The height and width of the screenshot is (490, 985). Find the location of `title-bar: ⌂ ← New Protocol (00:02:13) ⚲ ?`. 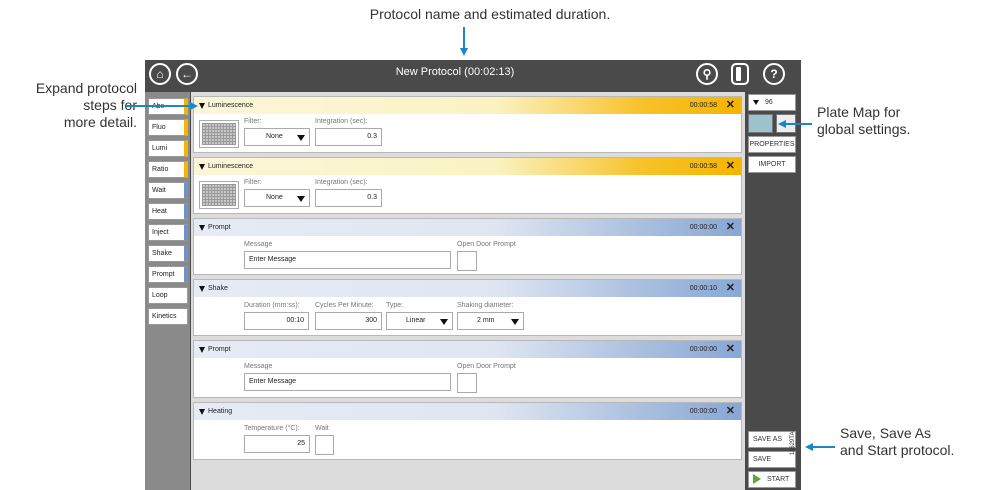

title-bar: ⌂ ← New Protocol (00:02:13) ⚲ ? is located at coordinates (473, 74).